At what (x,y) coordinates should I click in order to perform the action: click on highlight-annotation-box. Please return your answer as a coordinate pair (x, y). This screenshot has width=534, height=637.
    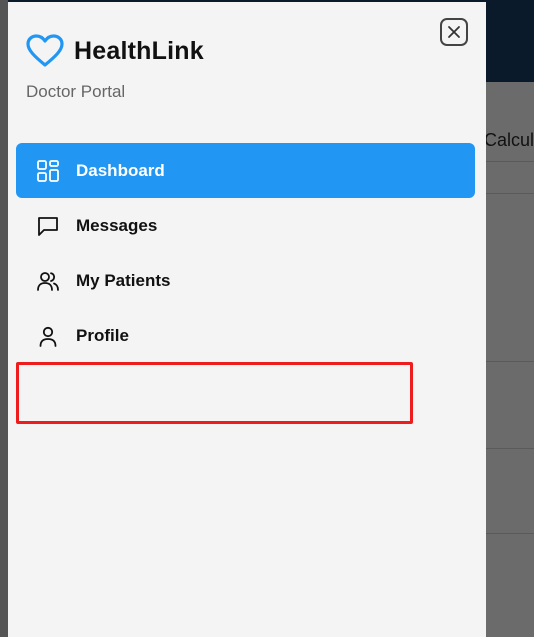
    Looking at the image, I should click on (214, 393).